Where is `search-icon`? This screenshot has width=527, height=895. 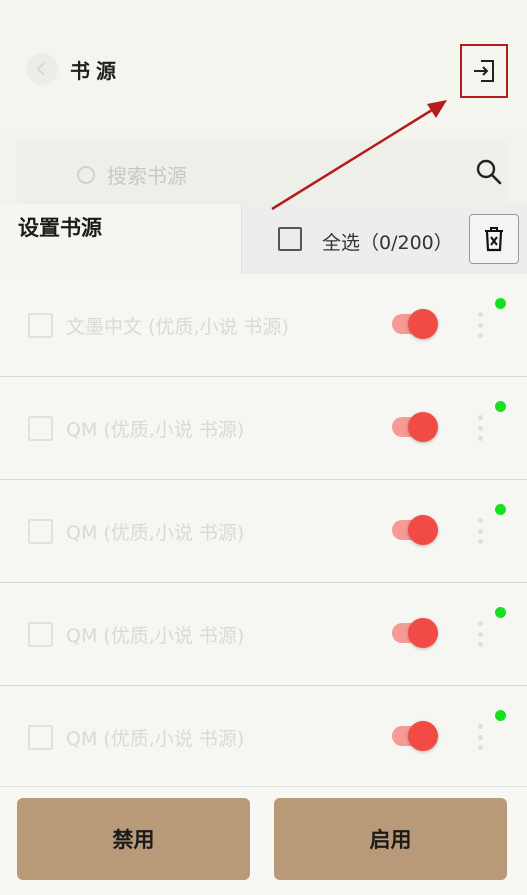
search-icon is located at coordinates (489, 172).